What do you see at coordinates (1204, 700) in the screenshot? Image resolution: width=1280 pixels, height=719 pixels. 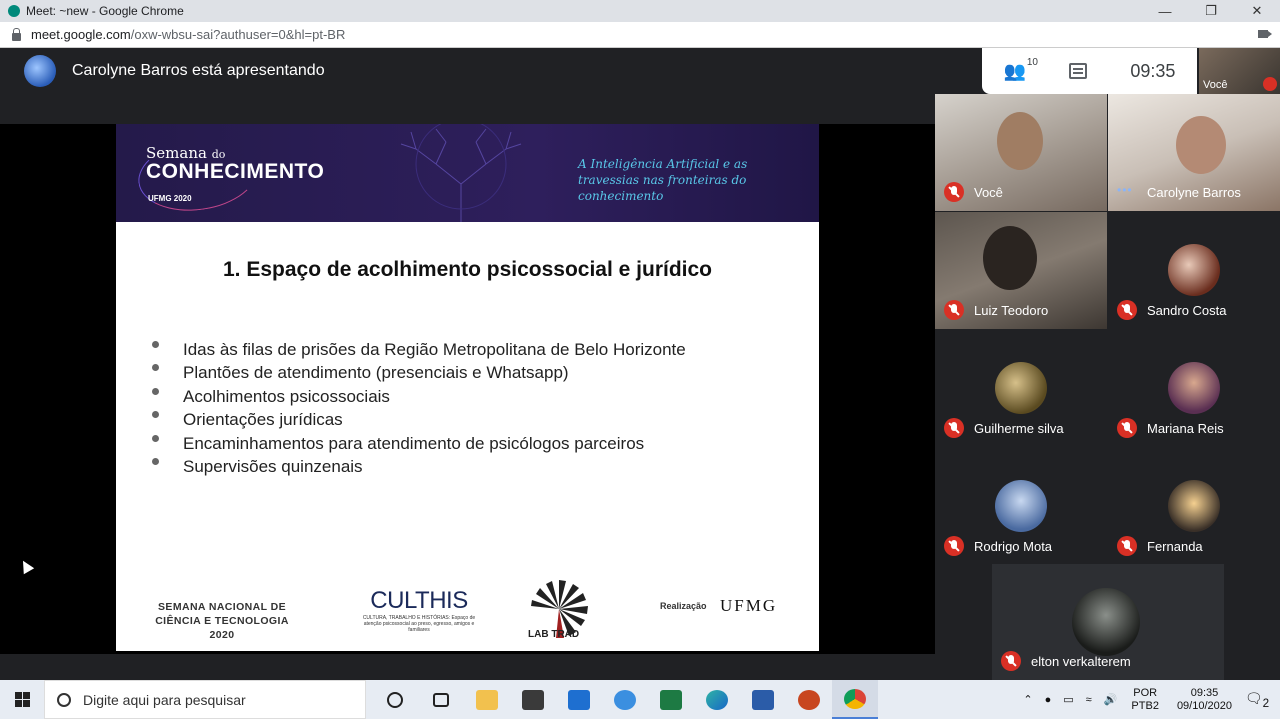 I see `taskbar-clock: 09:35 09/10/2020` at bounding box center [1204, 700].